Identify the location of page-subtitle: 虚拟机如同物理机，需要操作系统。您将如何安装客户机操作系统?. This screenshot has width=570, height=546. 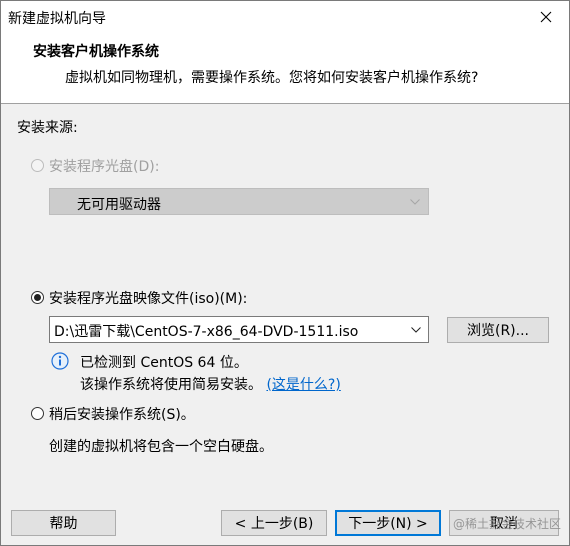
(272, 78).